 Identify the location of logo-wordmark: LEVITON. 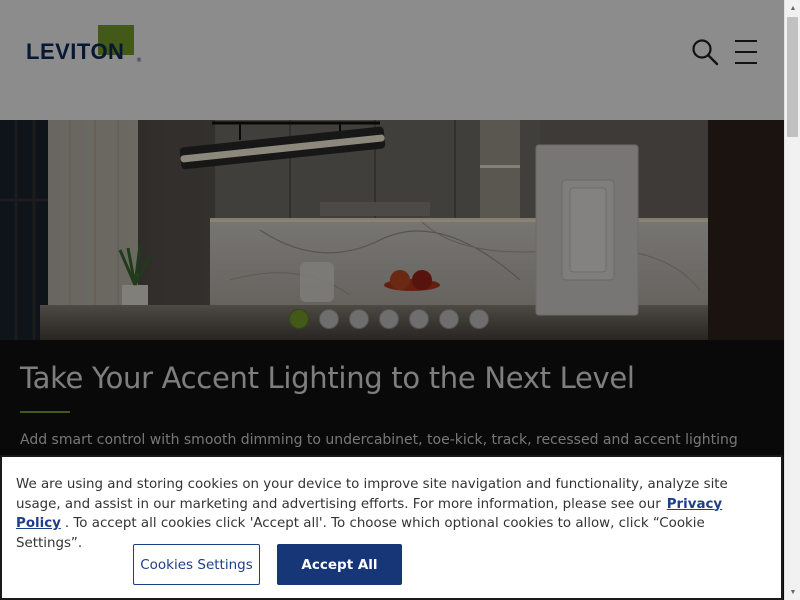
(75, 51).